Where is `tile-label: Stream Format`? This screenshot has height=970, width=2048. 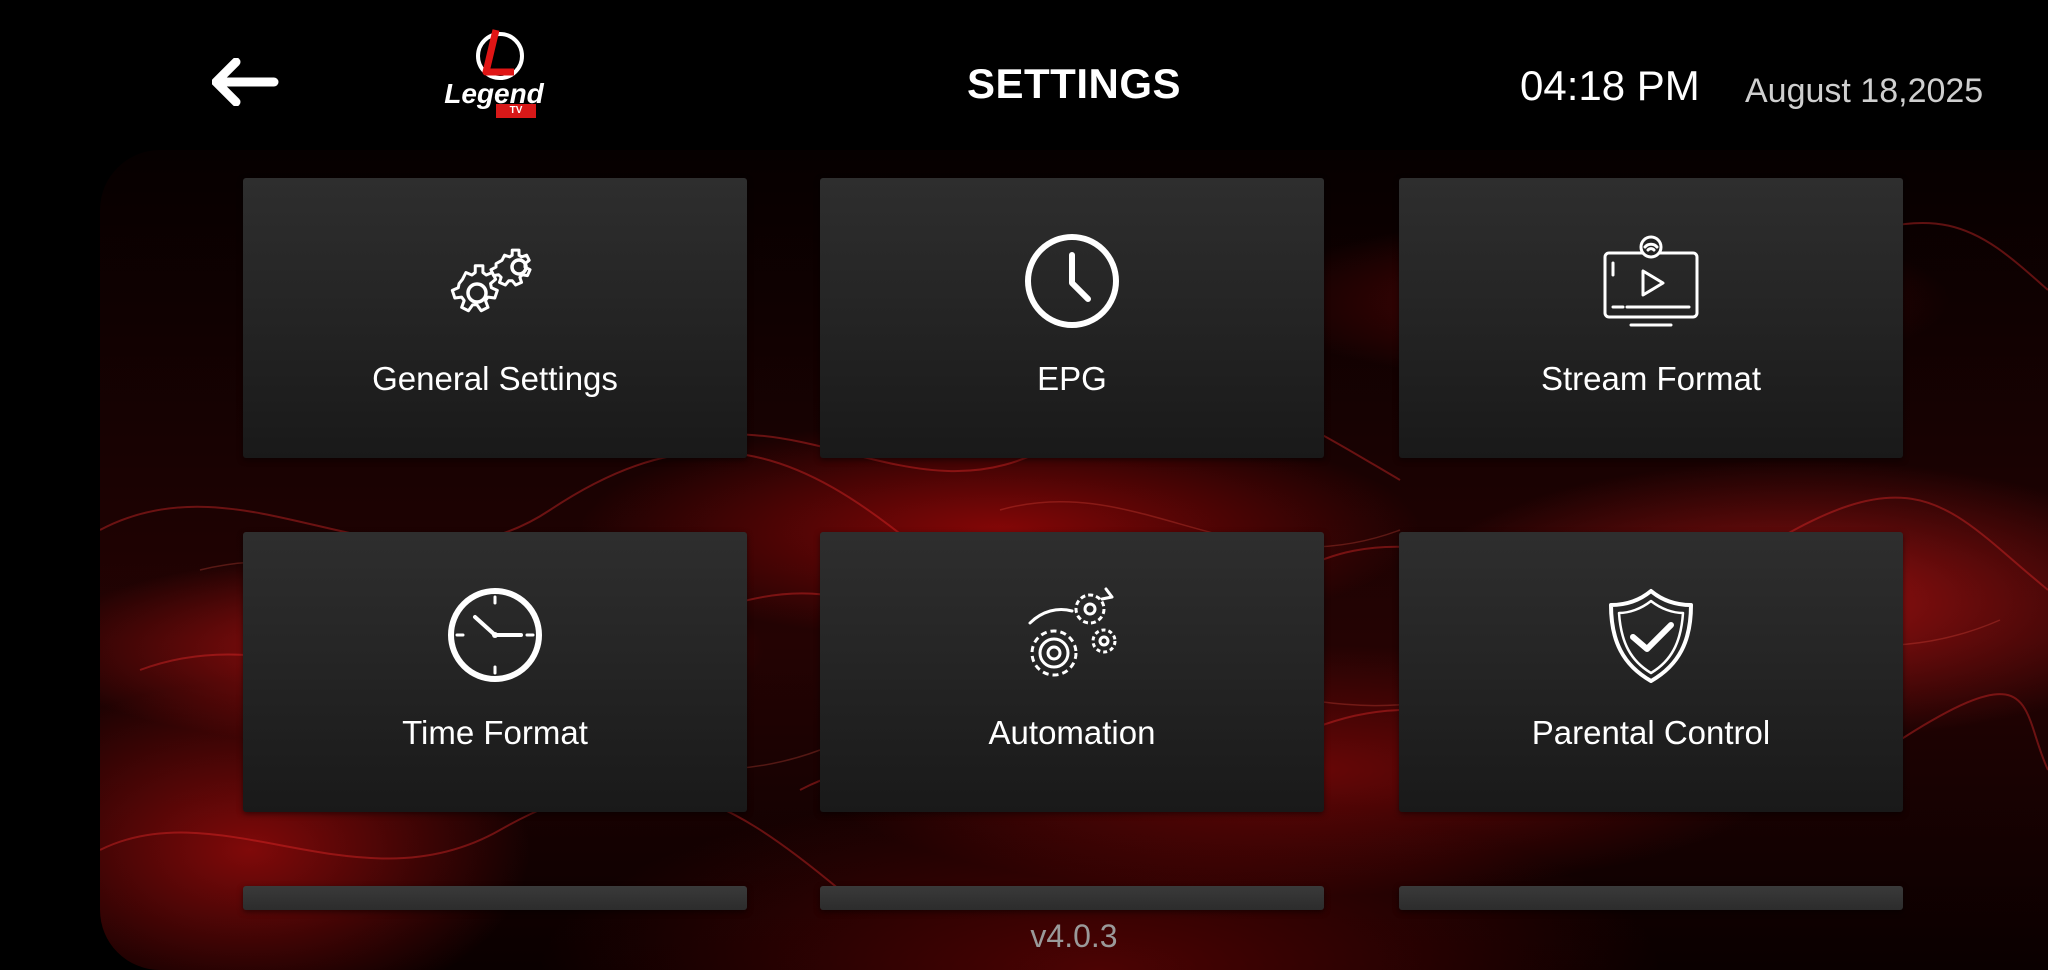
tile-label: Stream Format is located at coordinates (1651, 378).